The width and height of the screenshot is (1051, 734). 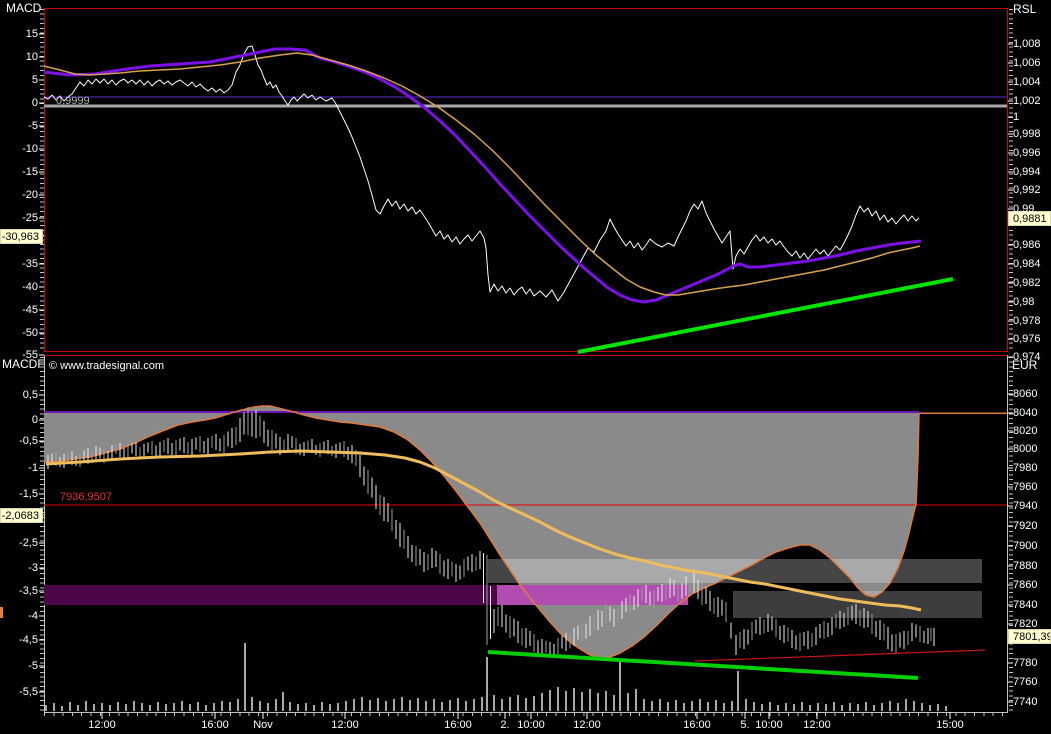 I want to click on axis-tick-label: -35, so click(x=30, y=264).